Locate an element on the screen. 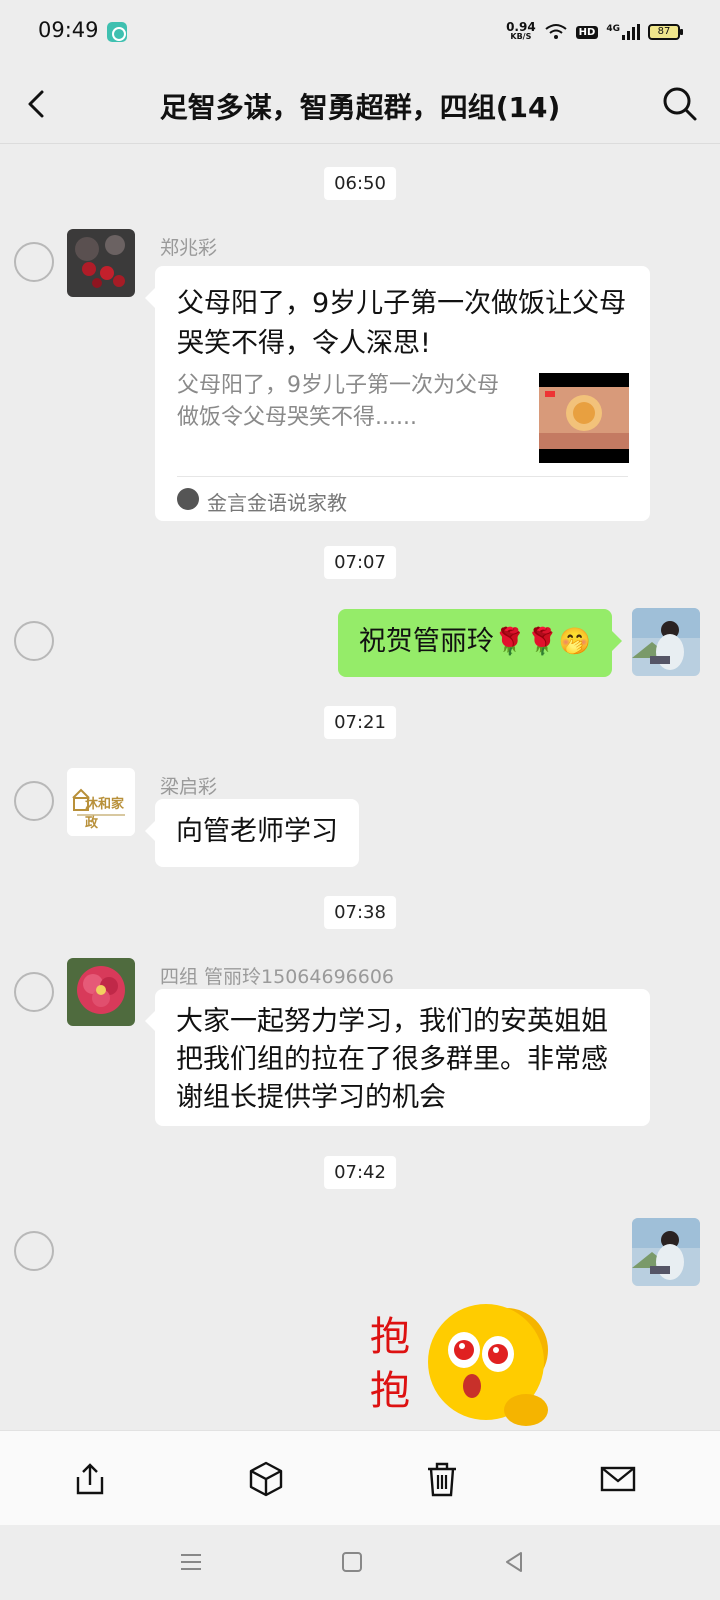 This screenshot has height=1600, width=720. network-speed-value: 0.94 is located at coordinates (521, 27).